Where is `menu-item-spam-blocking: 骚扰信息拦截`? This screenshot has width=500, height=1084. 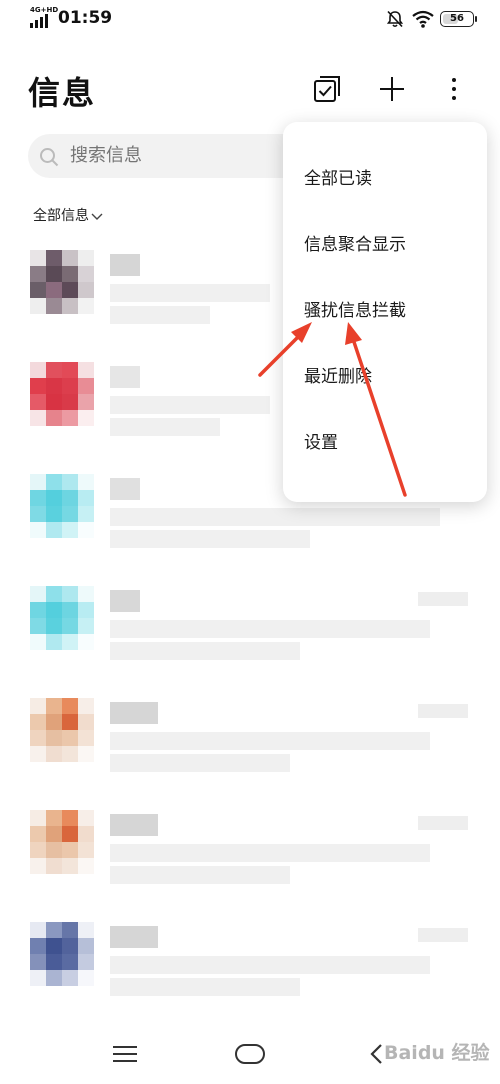
menu-item-spam-blocking: 骚扰信息拦截 is located at coordinates (385, 311).